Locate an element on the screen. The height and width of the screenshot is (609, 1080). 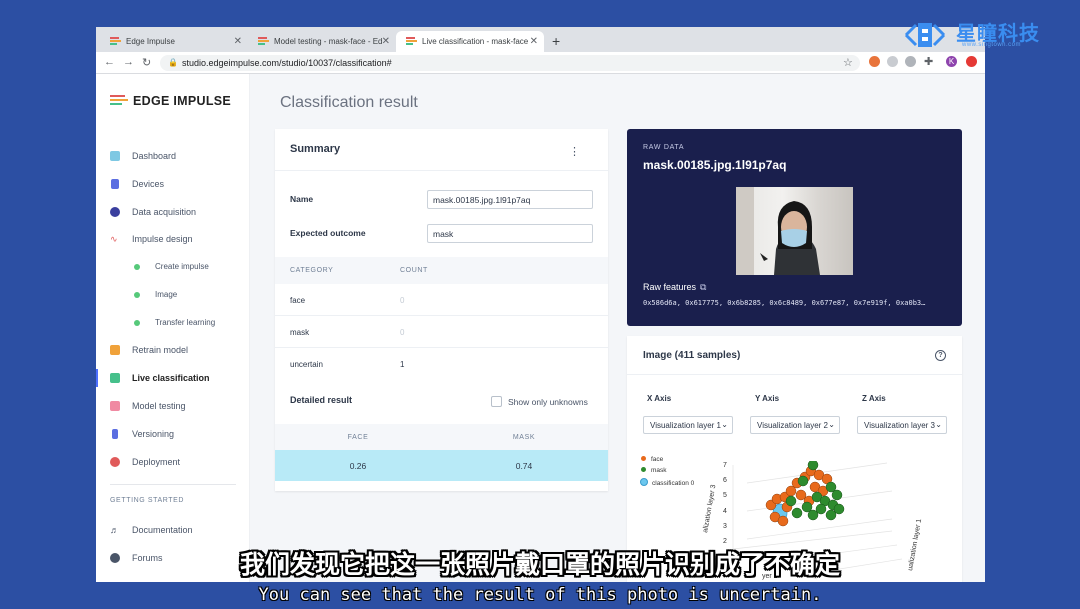
sidebar-item-impulse-design: ∿ Impulse design is located at coordinates (173, 239).